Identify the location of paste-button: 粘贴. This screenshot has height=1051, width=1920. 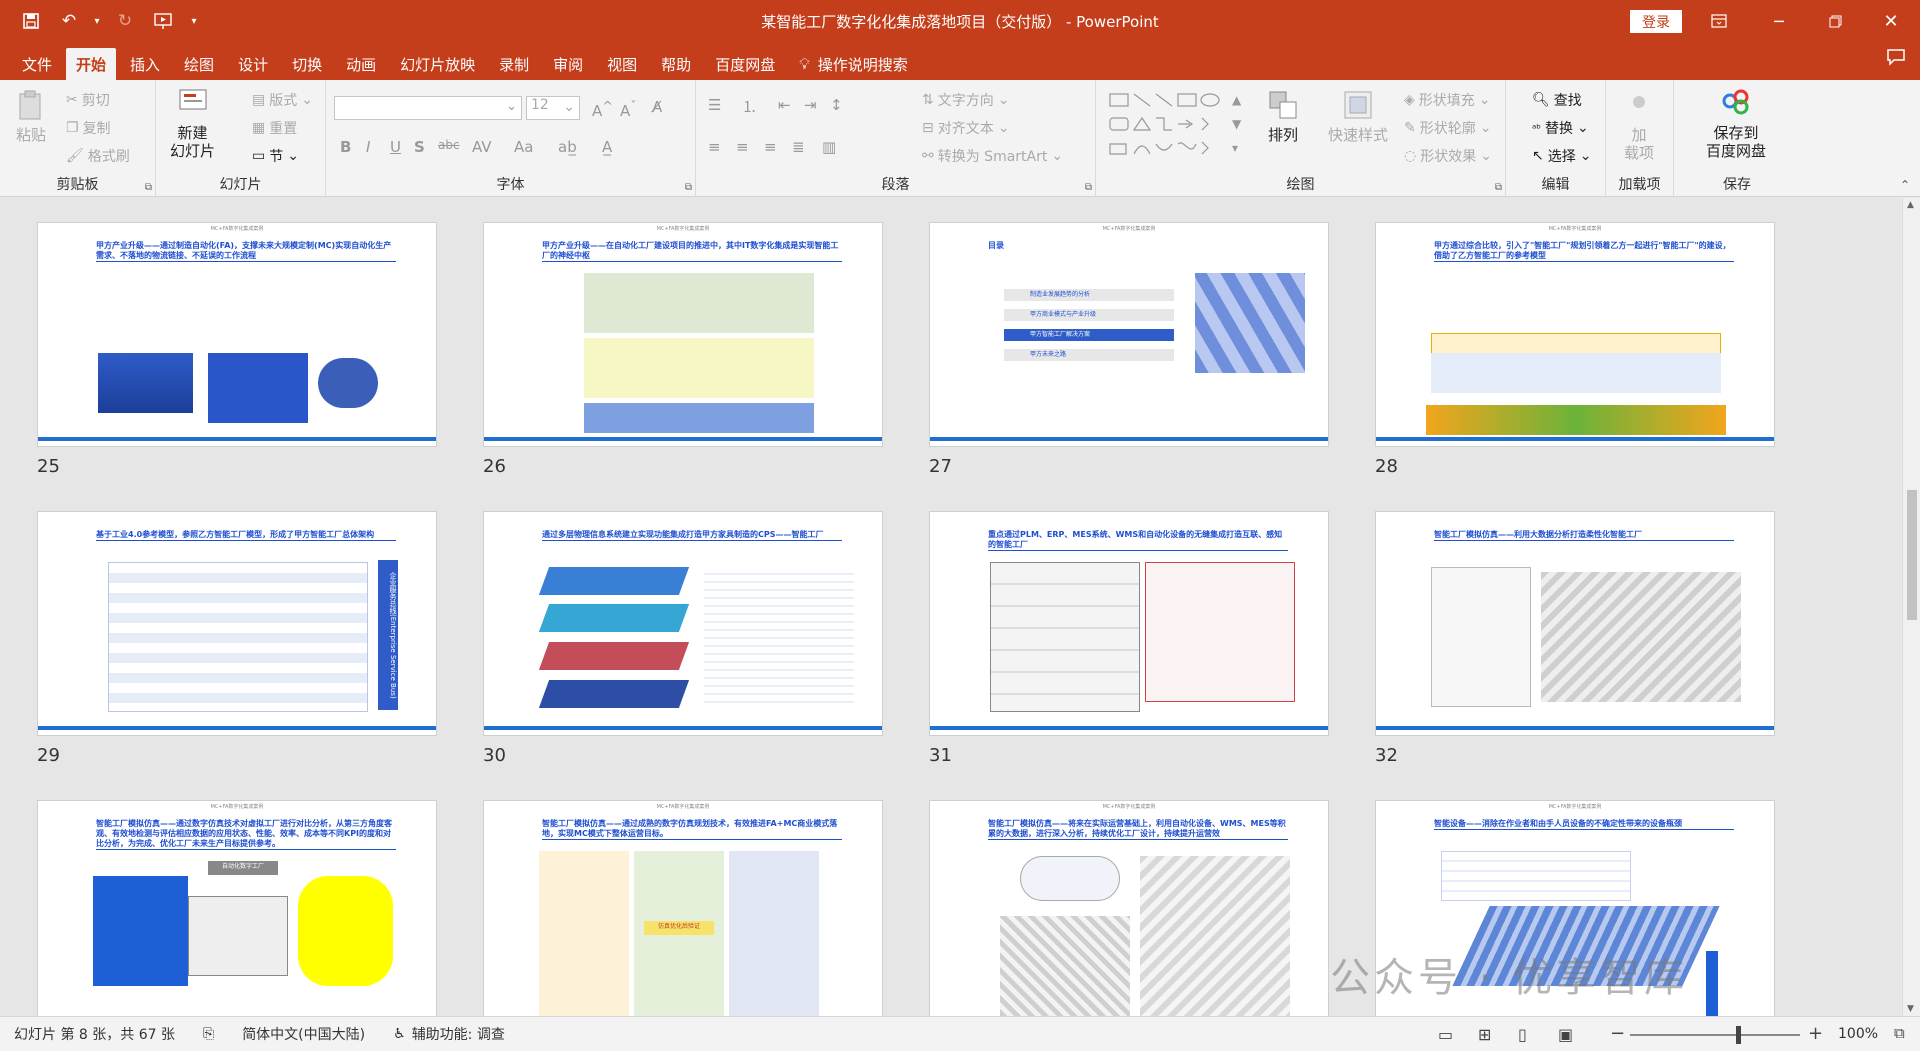
(31, 116).